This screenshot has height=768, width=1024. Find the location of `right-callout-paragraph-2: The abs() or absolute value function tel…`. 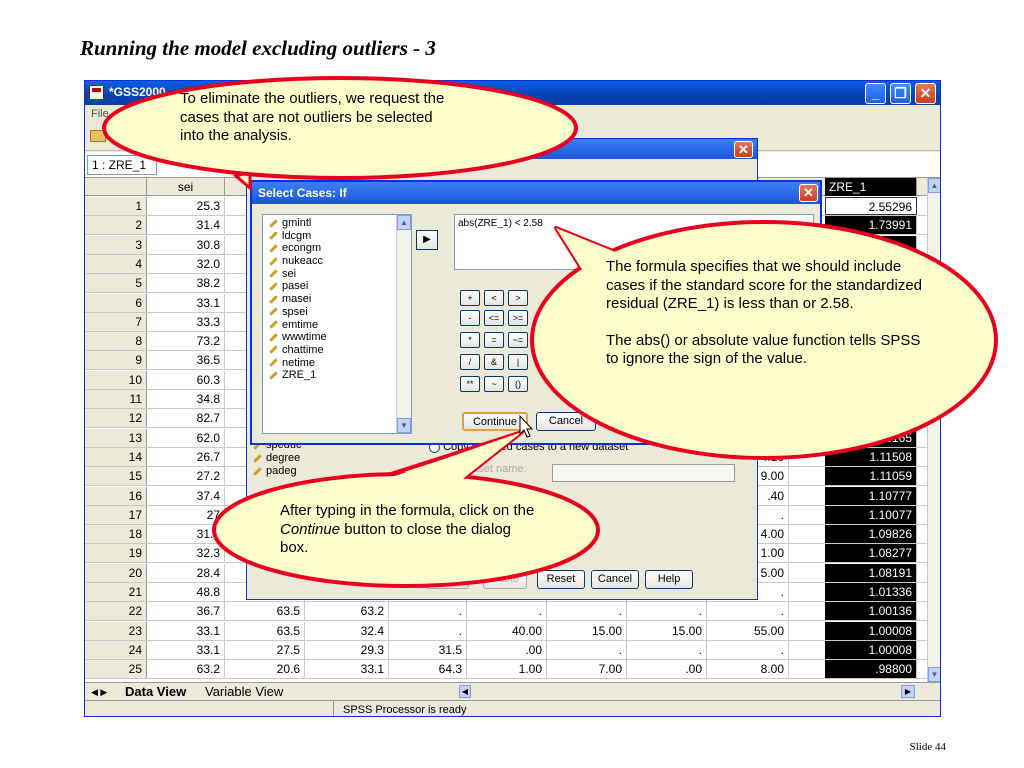

right-callout-paragraph-2: The abs() or absolute value function tel… is located at coordinates (763, 349).